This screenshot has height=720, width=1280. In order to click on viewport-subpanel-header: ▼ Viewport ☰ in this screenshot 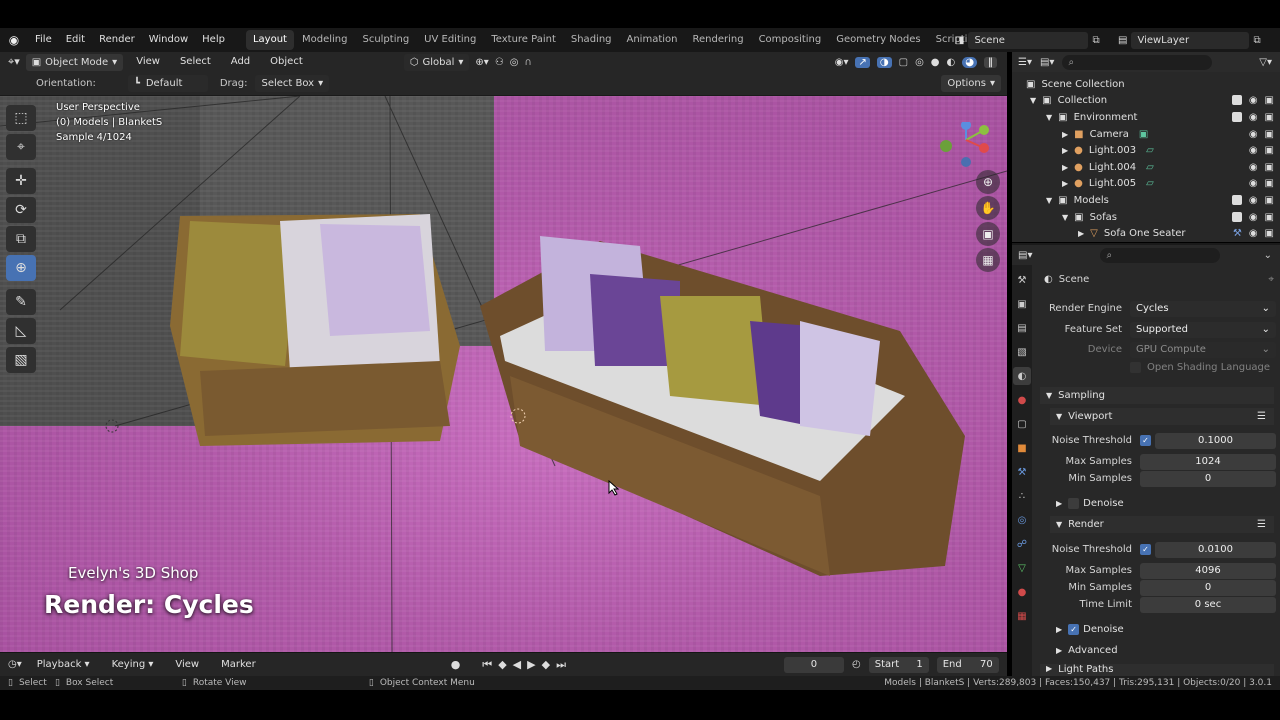, I will do `click(1162, 416)`.